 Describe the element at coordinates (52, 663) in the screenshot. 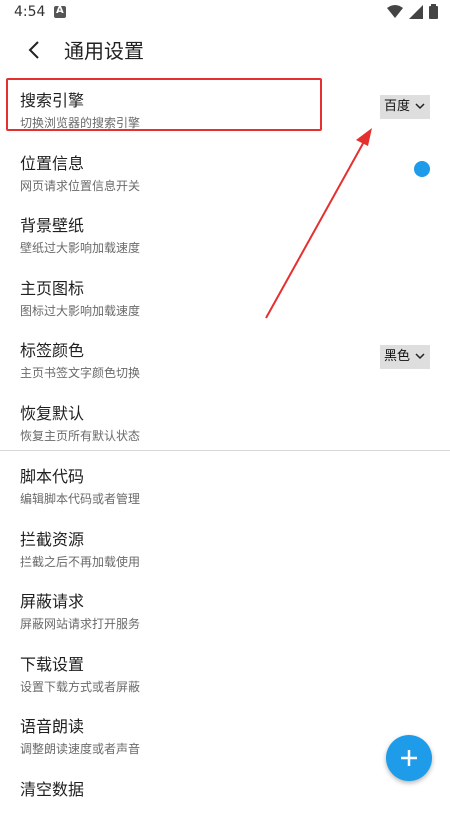

I see `setting-title: 下载设置` at that location.